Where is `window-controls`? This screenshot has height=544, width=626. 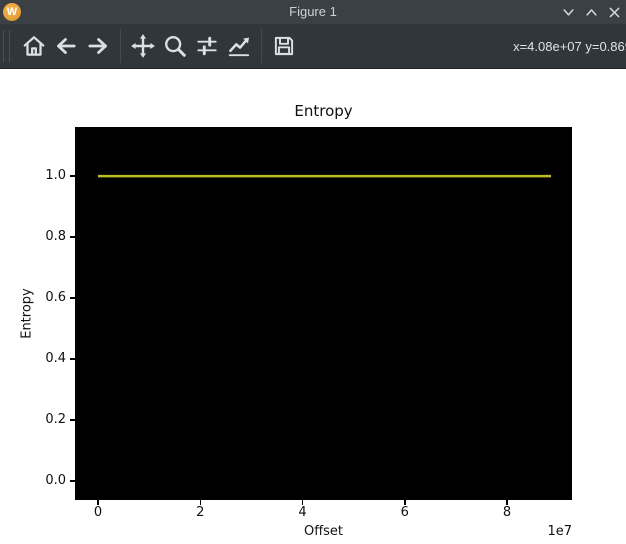 window-controls is located at coordinates (591, 12).